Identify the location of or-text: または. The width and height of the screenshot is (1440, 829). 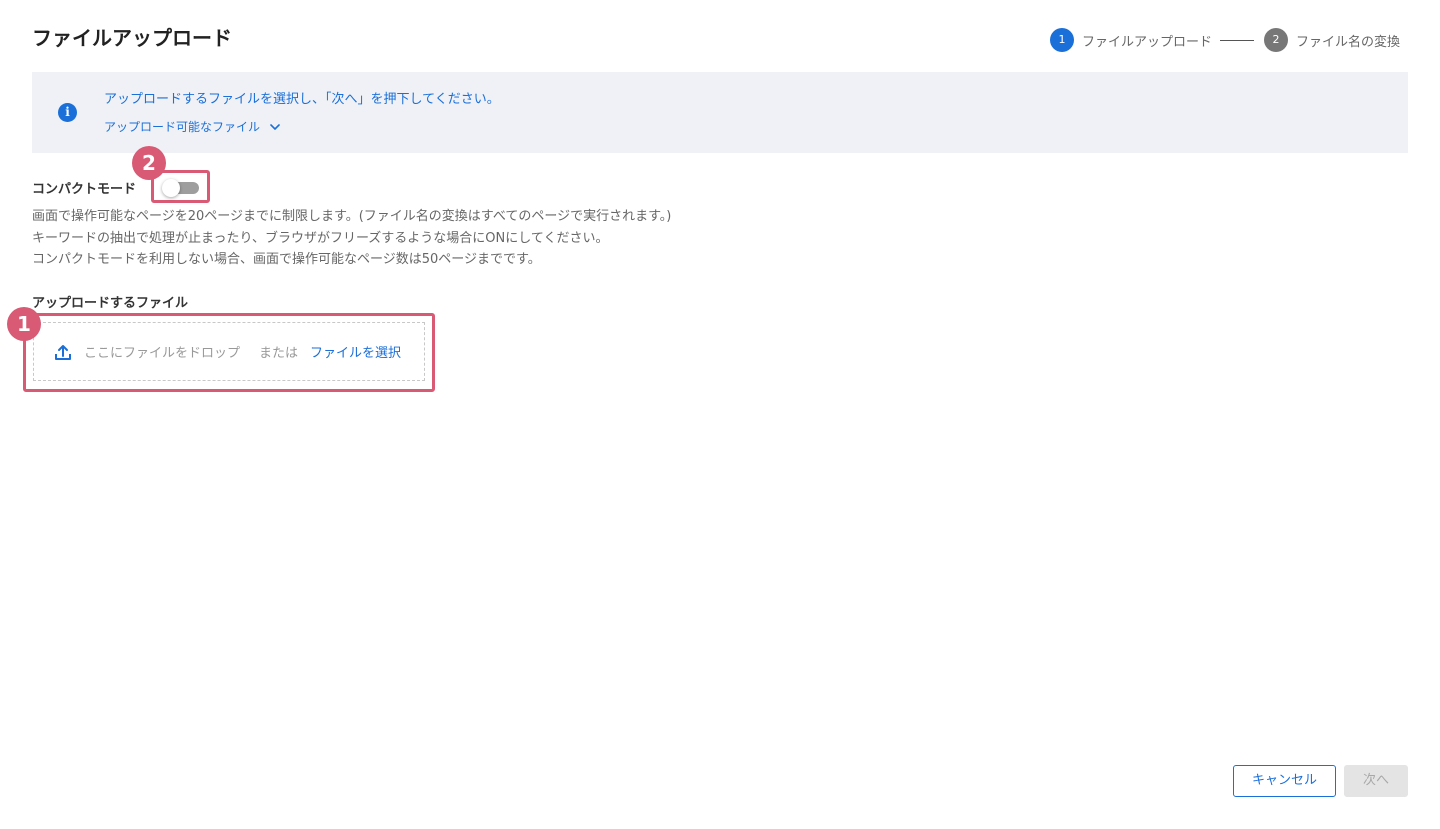
(279, 353).